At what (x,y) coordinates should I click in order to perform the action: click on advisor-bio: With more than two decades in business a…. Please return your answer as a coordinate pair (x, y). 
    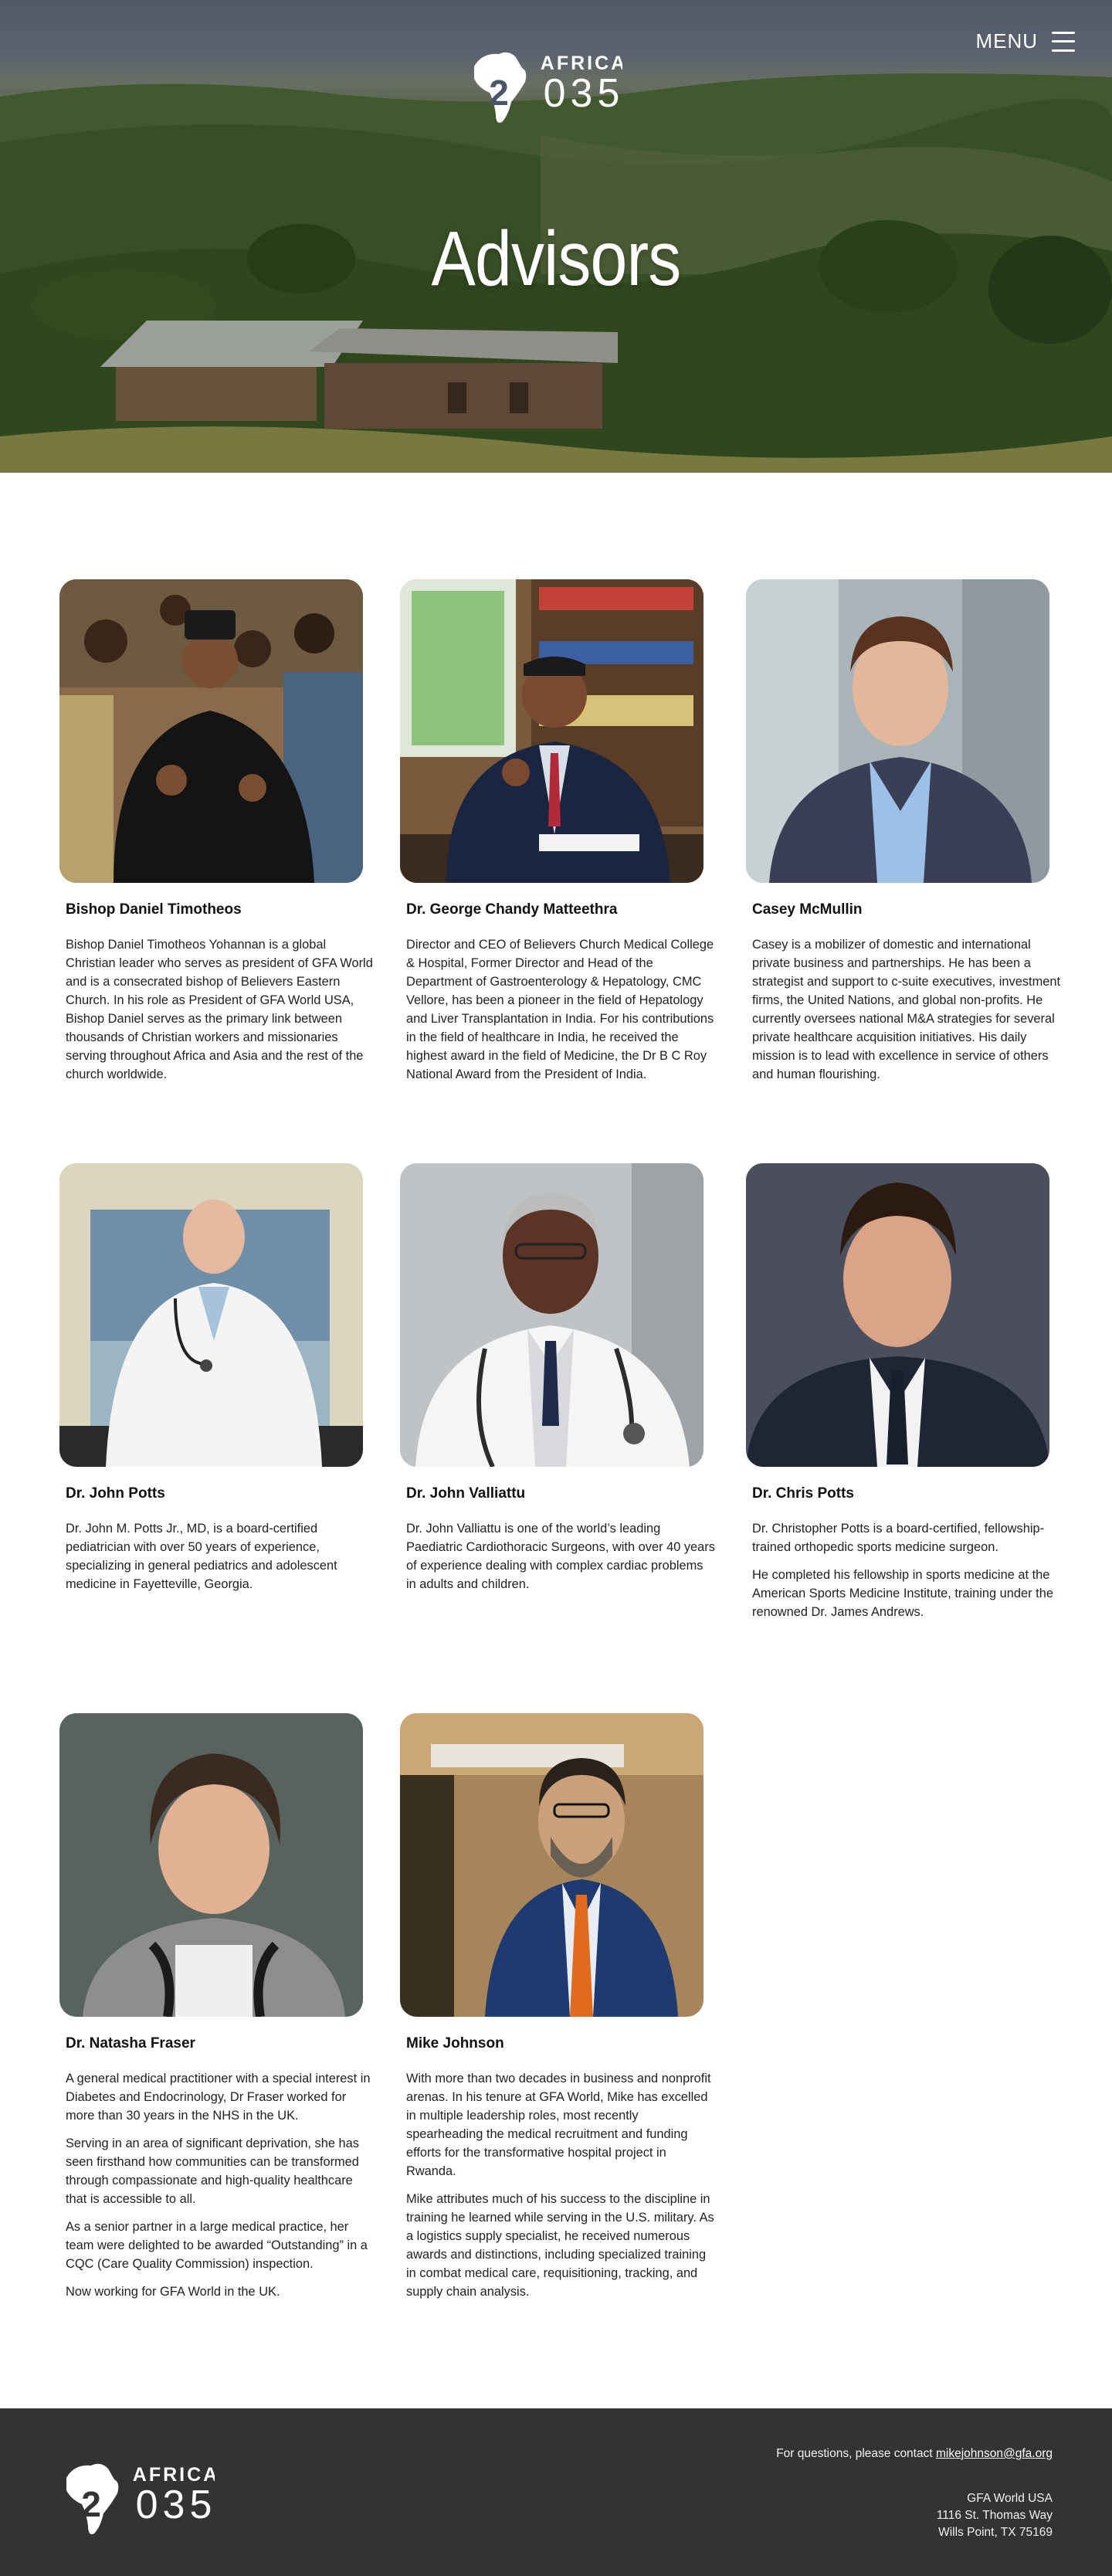
    Looking at the image, I should click on (560, 2185).